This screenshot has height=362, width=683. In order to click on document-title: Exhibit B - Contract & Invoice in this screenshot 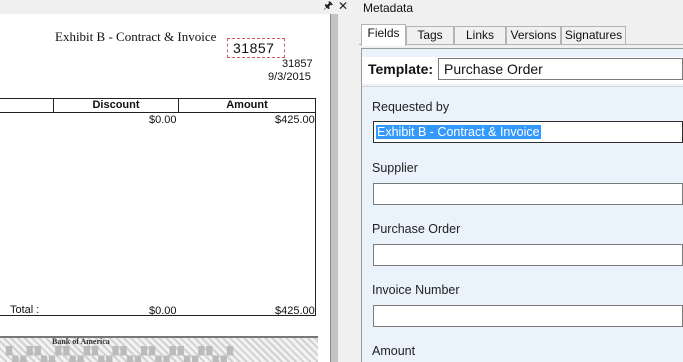, I will do `click(136, 36)`.